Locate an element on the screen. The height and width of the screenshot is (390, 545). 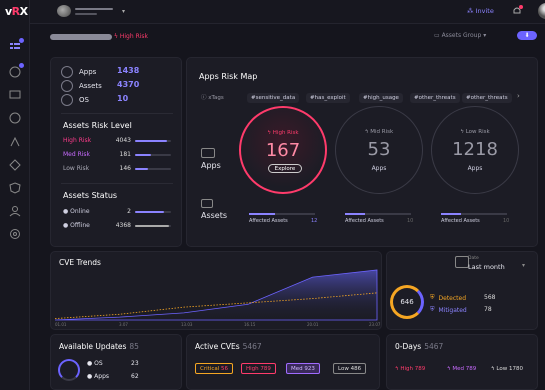
divider is located at coordinates (117, 183).